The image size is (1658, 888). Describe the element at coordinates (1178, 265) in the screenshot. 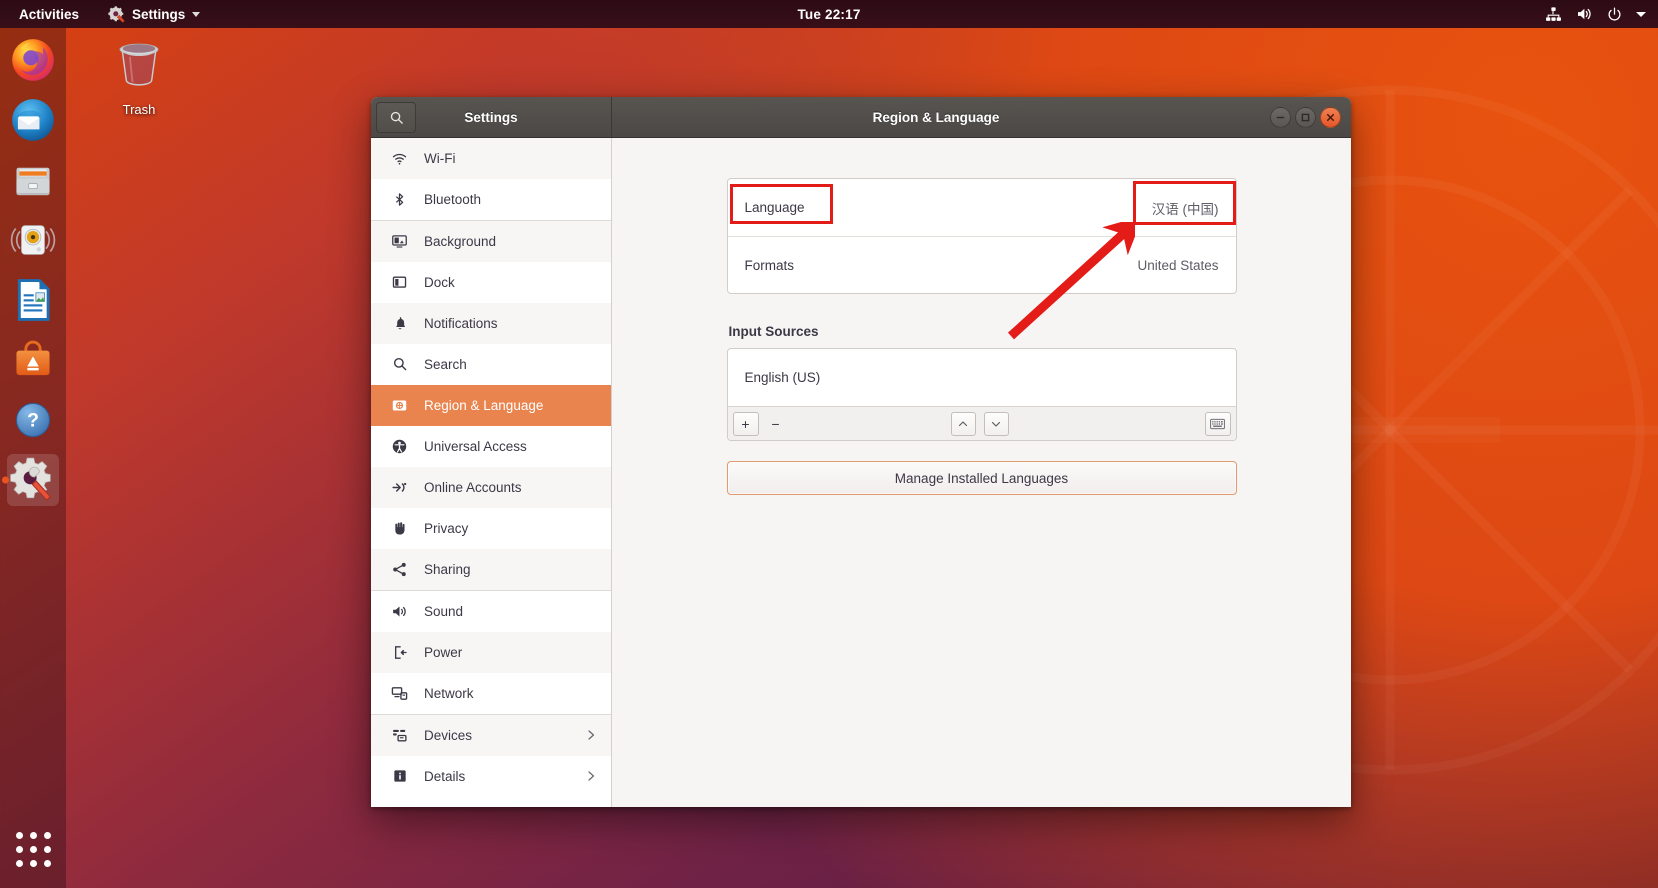

I see `formats-value: United States` at that location.